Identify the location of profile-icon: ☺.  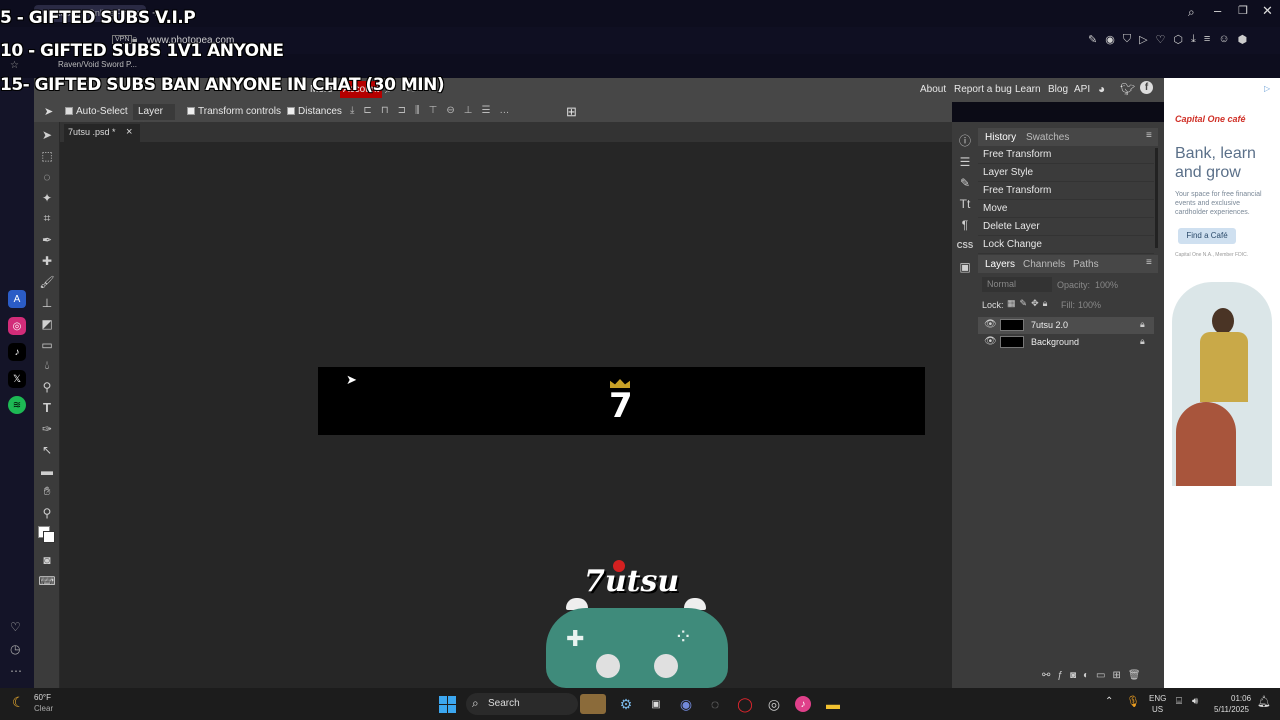
(1223, 39).